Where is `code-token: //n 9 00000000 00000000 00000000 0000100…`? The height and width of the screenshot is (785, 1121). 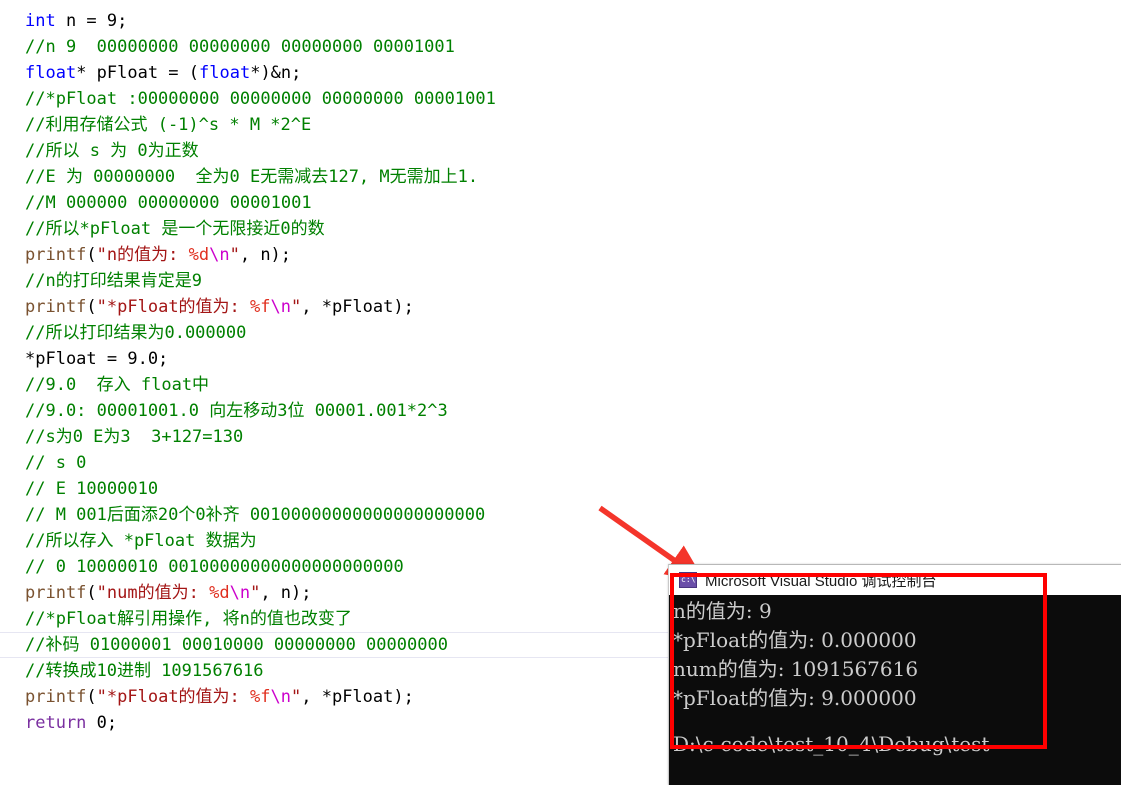 code-token: //n 9 00000000 00000000 00000000 0000100… is located at coordinates (240, 47).